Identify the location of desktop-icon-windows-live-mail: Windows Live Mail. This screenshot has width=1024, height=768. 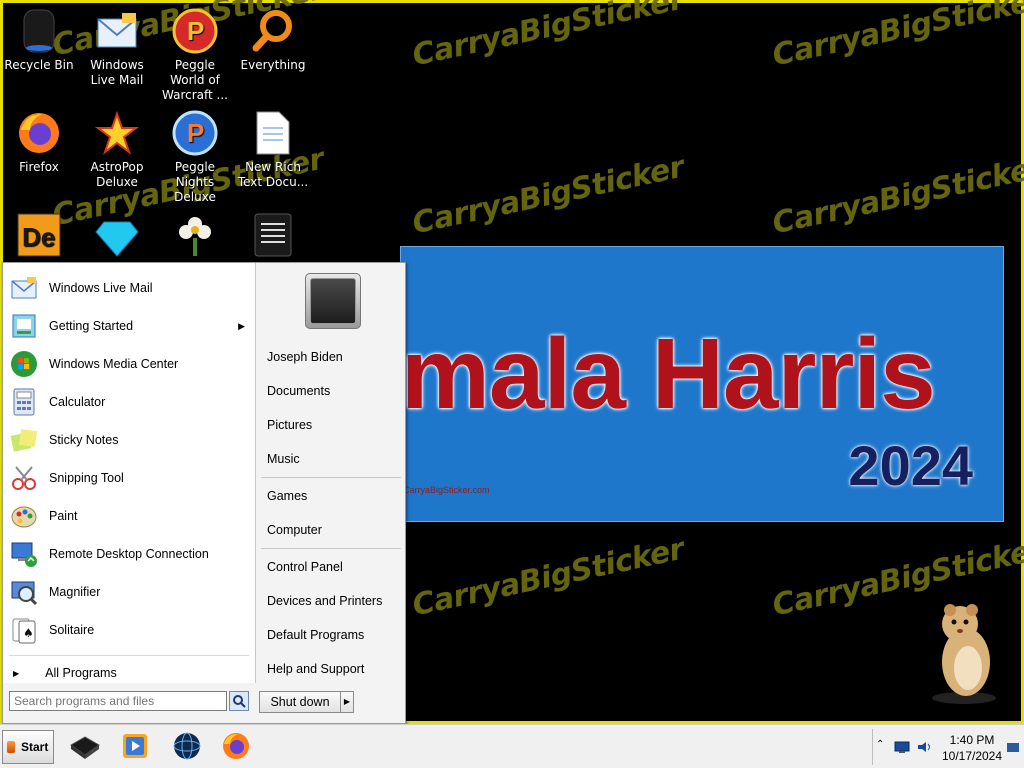
(117, 48).